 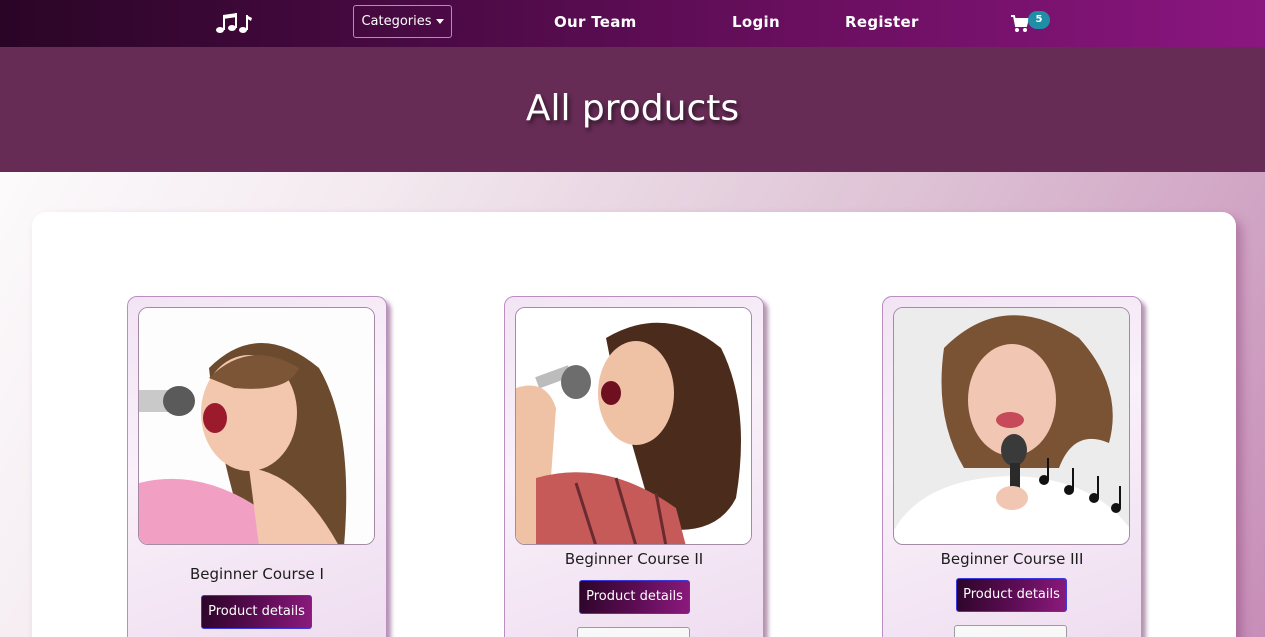 What do you see at coordinates (257, 574) in the screenshot?
I see `product-title: Beginner Course I` at bounding box center [257, 574].